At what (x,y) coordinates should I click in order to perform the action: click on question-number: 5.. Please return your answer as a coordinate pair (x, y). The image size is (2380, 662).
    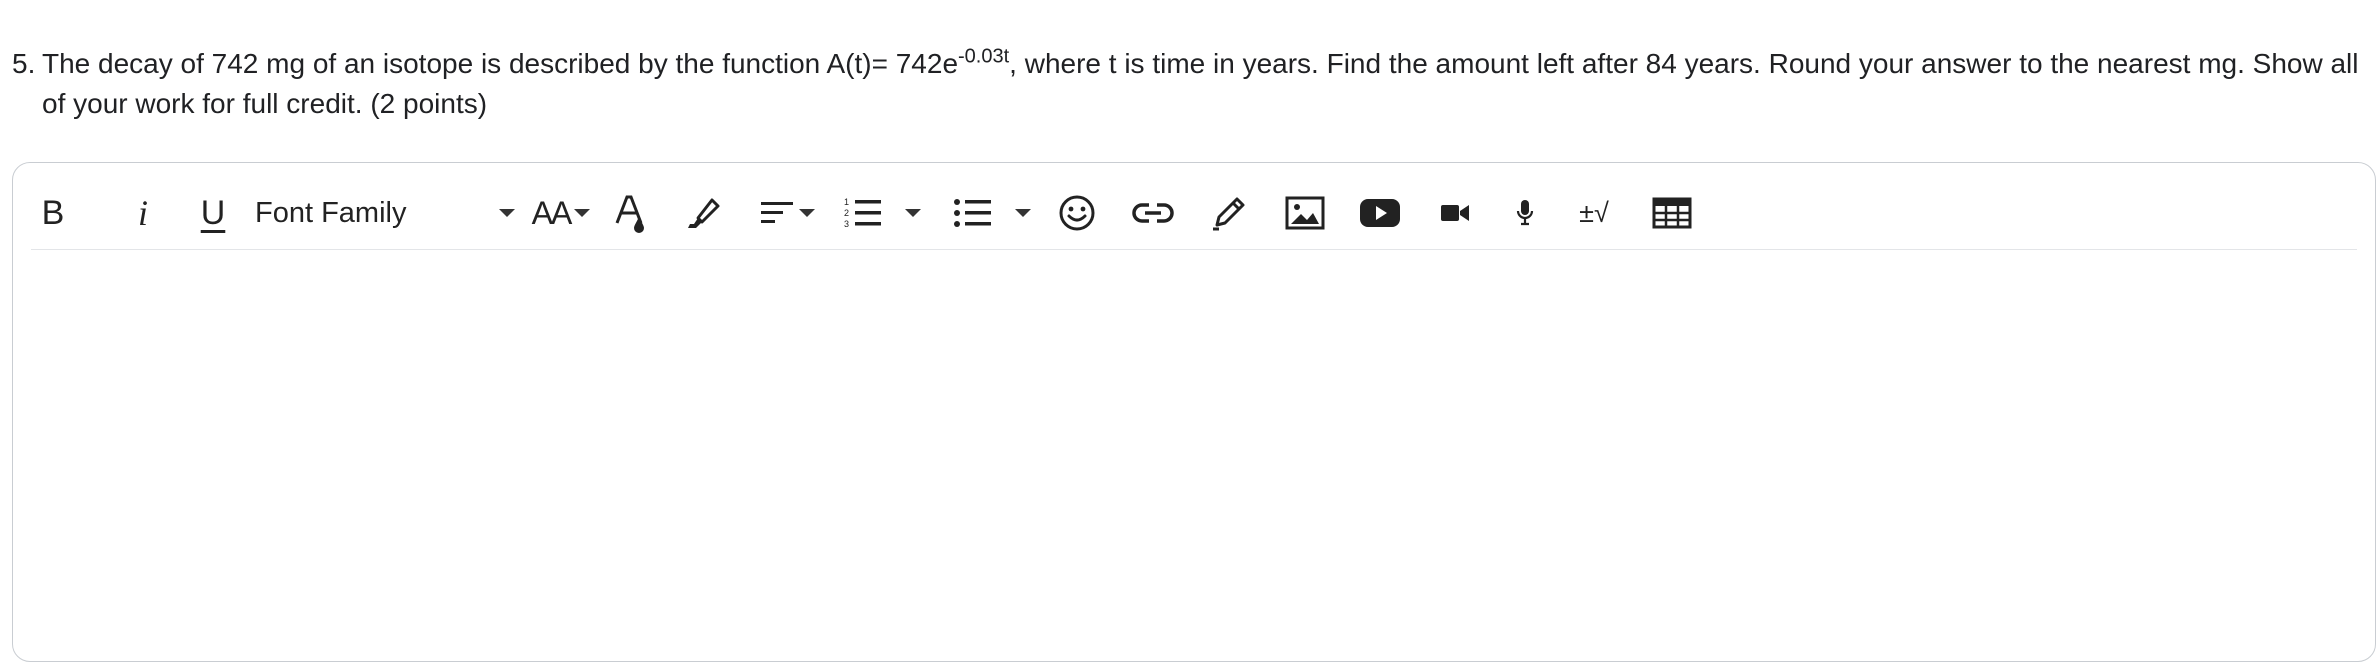
    Looking at the image, I should click on (24, 63).